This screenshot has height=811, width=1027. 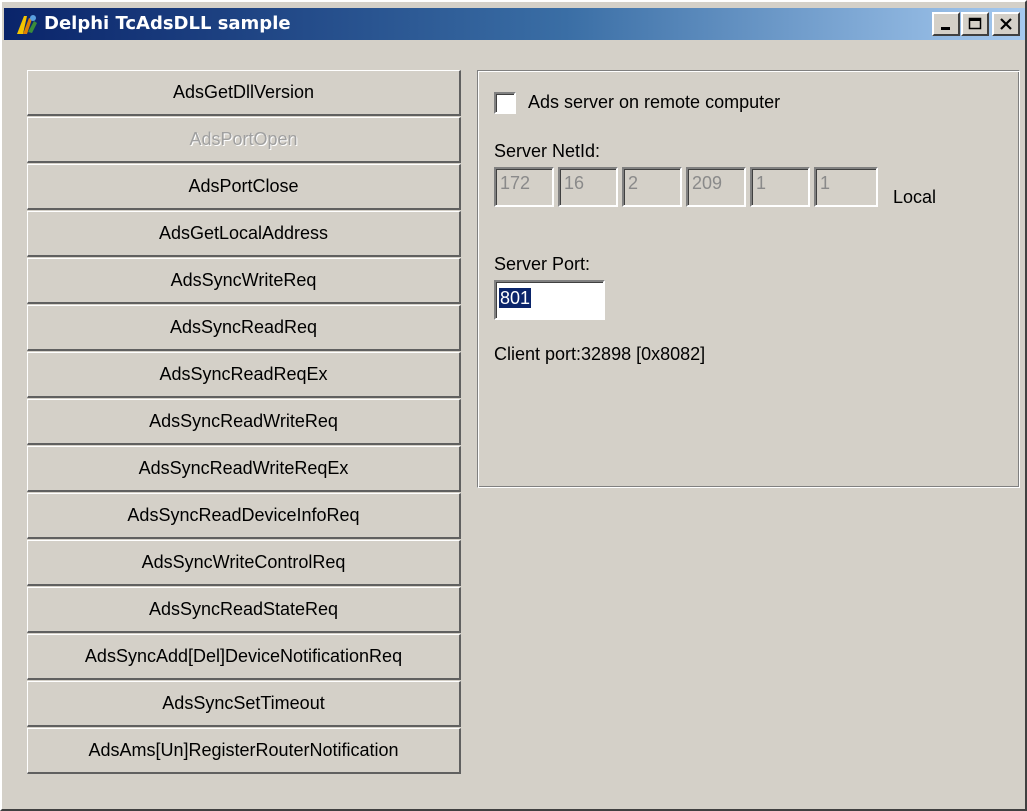 What do you see at coordinates (654, 102) in the screenshot?
I see `remote-server-label: Ads server on remote computer` at bounding box center [654, 102].